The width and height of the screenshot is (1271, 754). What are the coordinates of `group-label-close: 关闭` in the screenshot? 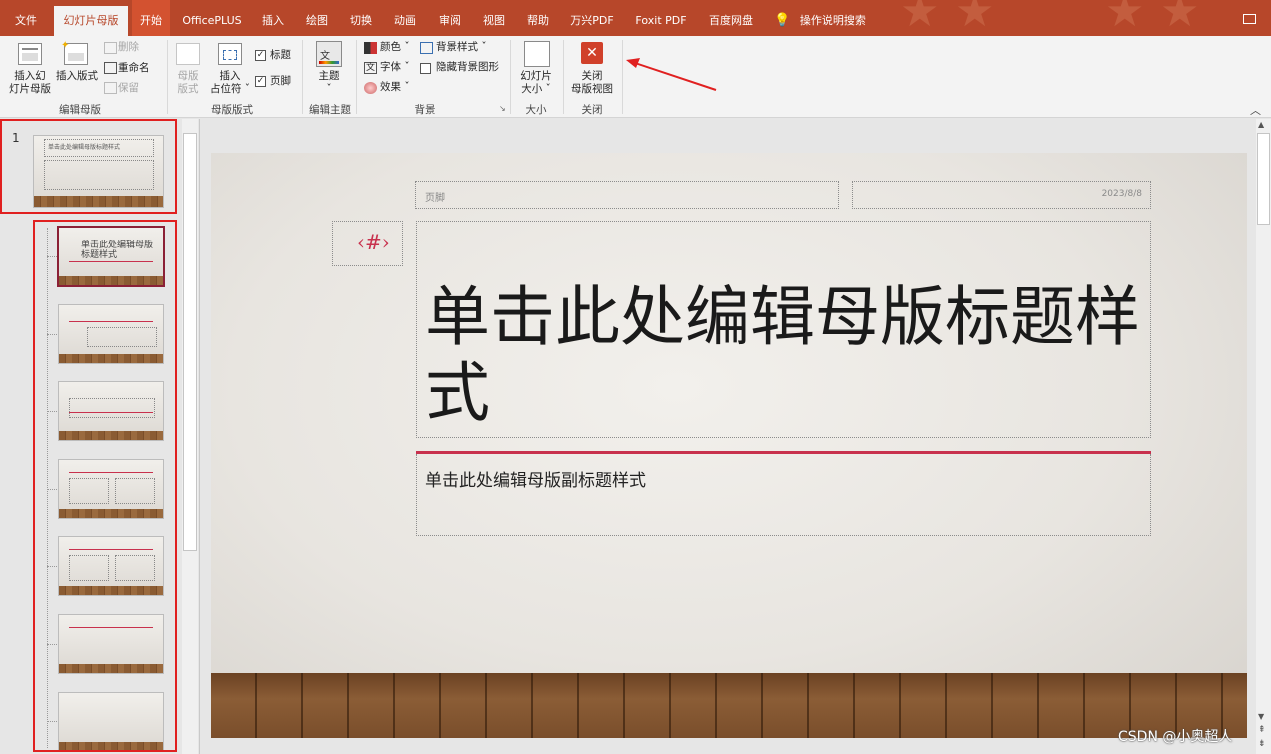 It's located at (592, 110).